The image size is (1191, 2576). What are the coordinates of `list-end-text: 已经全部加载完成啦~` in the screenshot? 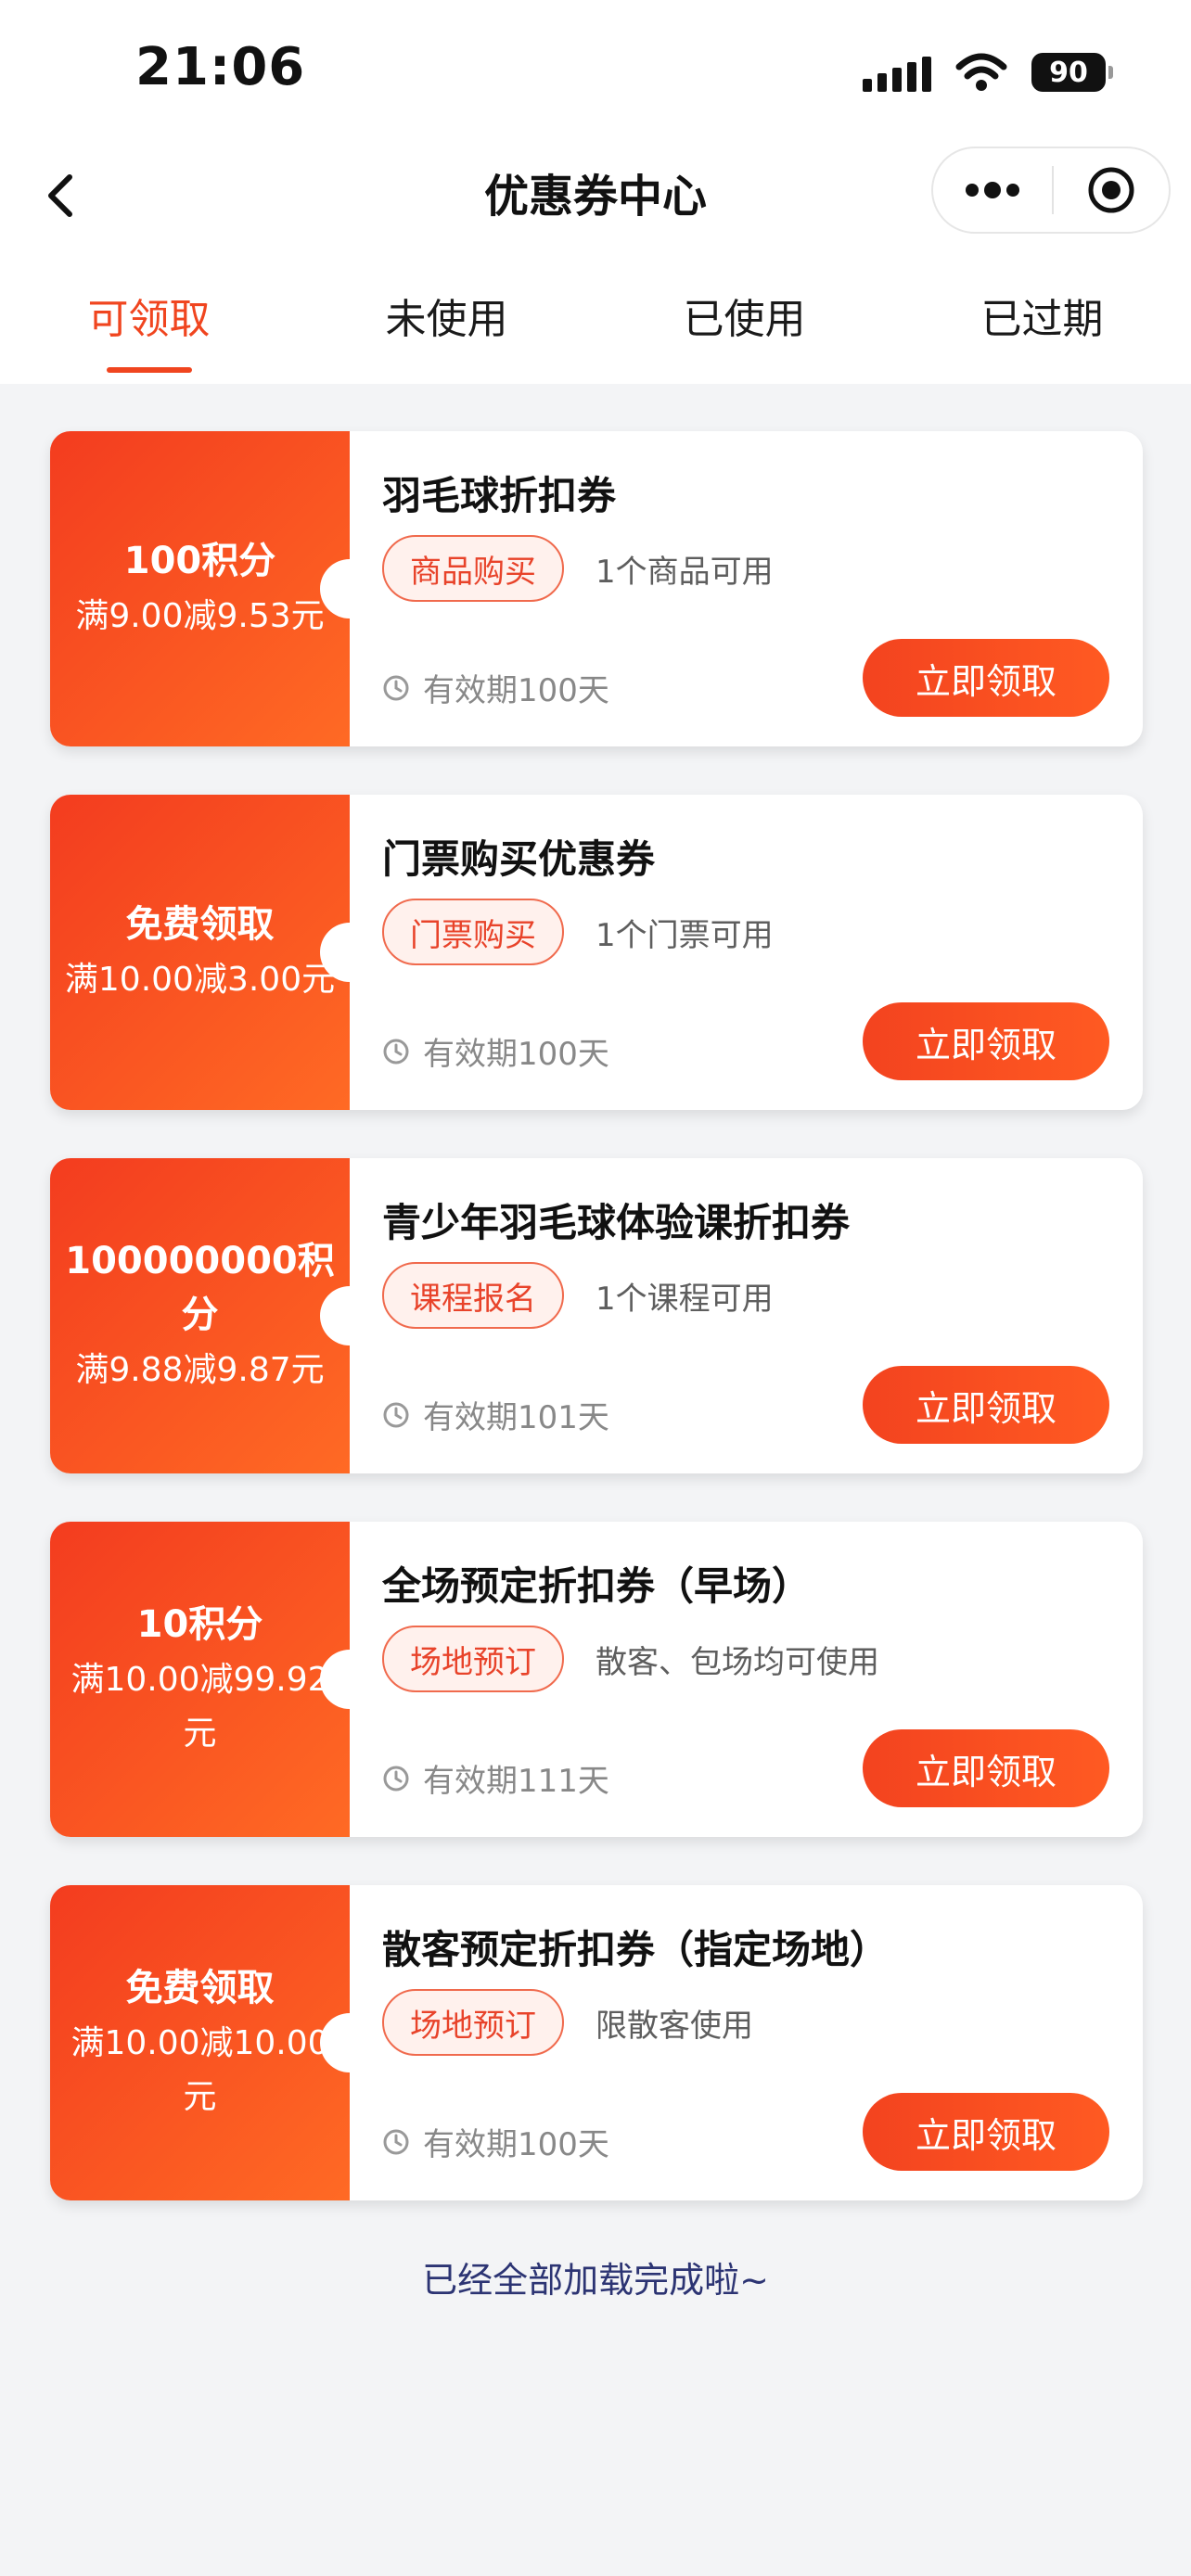 It's located at (595, 2280).